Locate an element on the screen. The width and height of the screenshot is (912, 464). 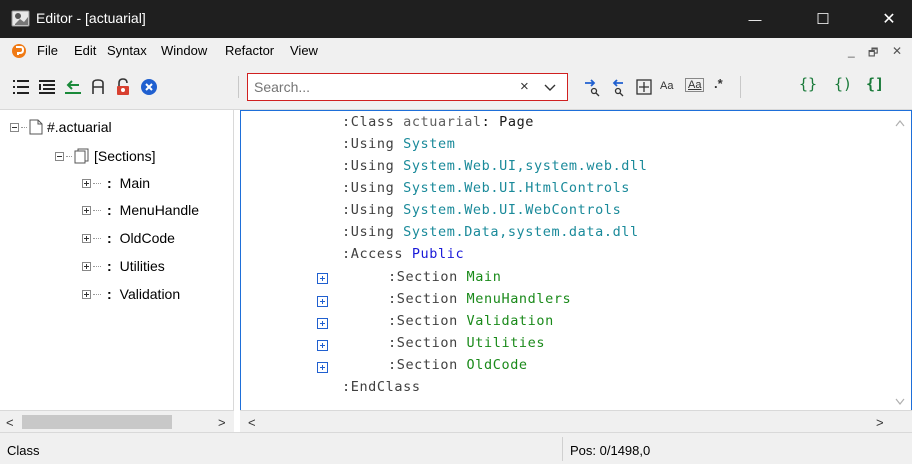
minimize-icon: — is located at coordinates (755, 19).